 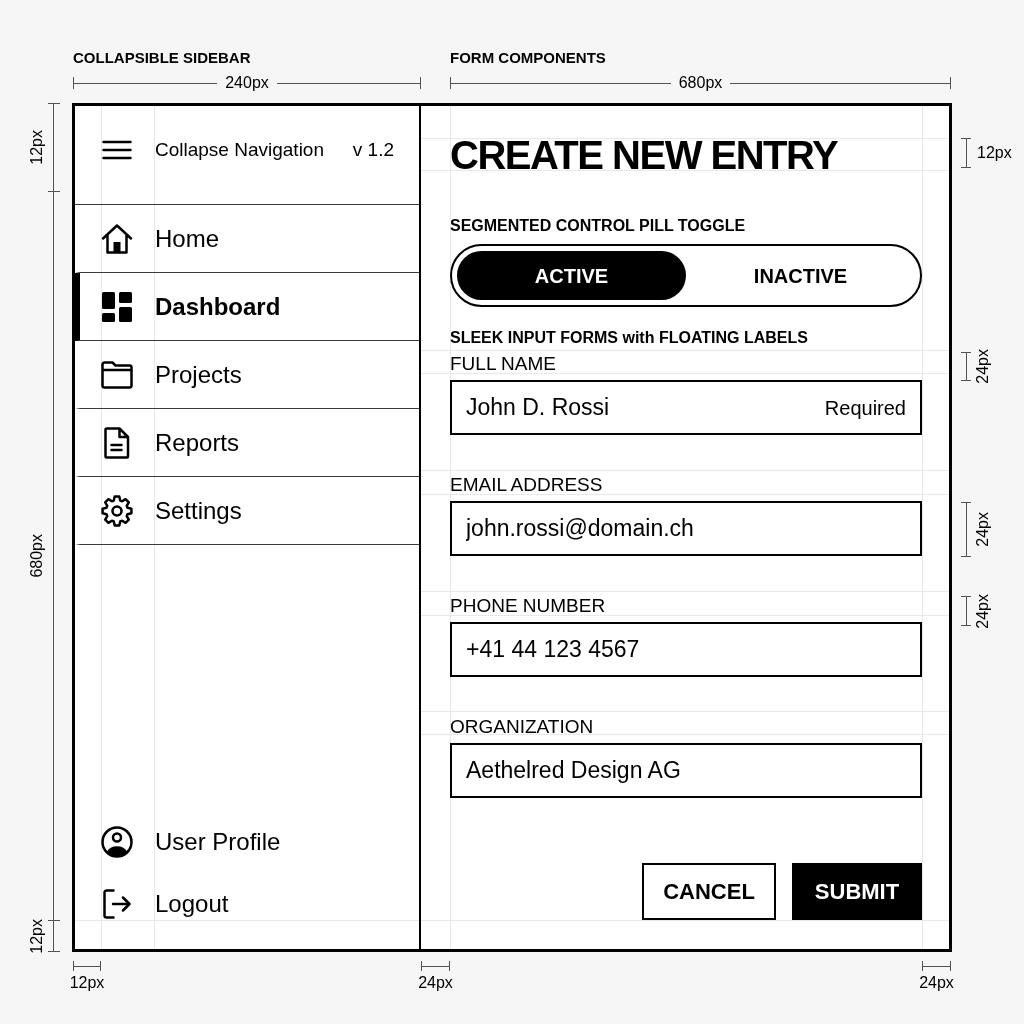 What do you see at coordinates (373, 150) in the screenshot?
I see `version-label: v 1.2` at bounding box center [373, 150].